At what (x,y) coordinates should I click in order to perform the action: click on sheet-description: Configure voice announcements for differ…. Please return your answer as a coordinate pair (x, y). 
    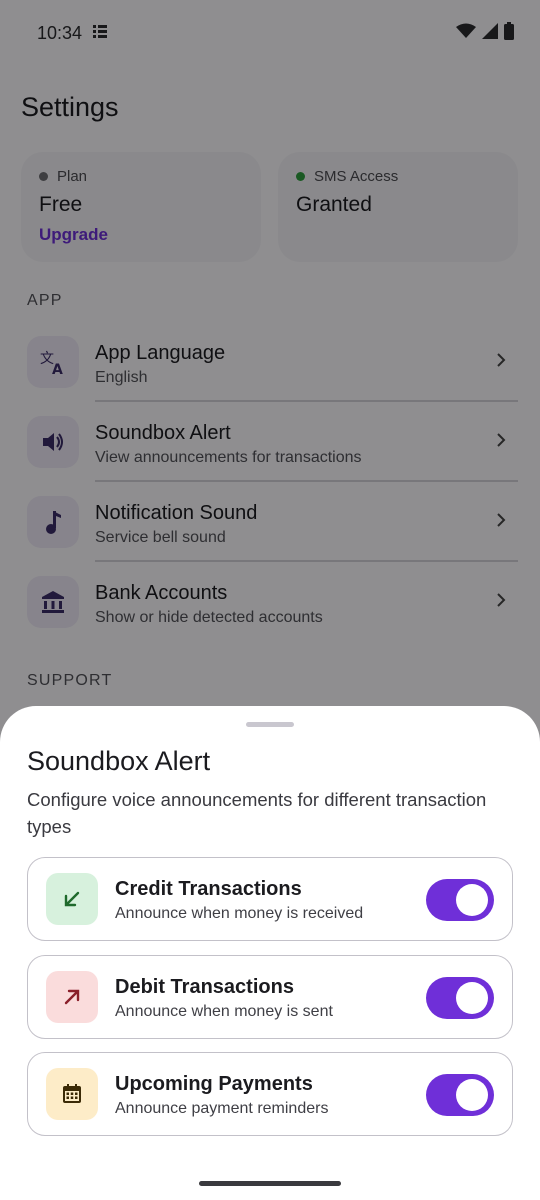
    Looking at the image, I should click on (257, 813).